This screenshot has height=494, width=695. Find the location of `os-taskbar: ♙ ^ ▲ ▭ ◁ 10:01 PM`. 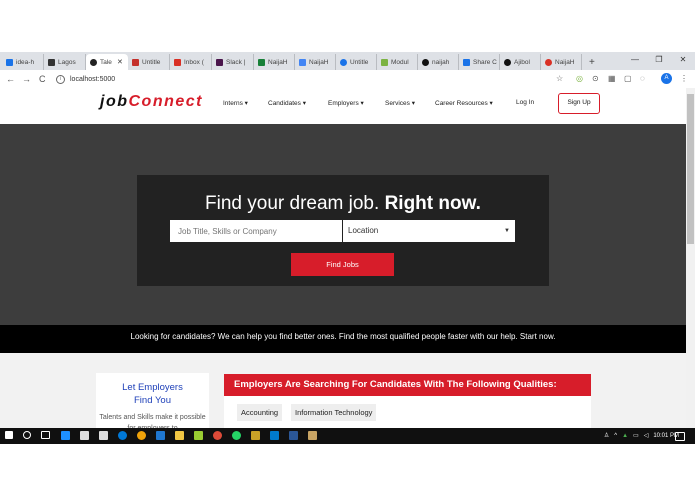

os-taskbar: ♙ ^ ▲ ▭ ◁ 10:01 PM is located at coordinates (347, 436).